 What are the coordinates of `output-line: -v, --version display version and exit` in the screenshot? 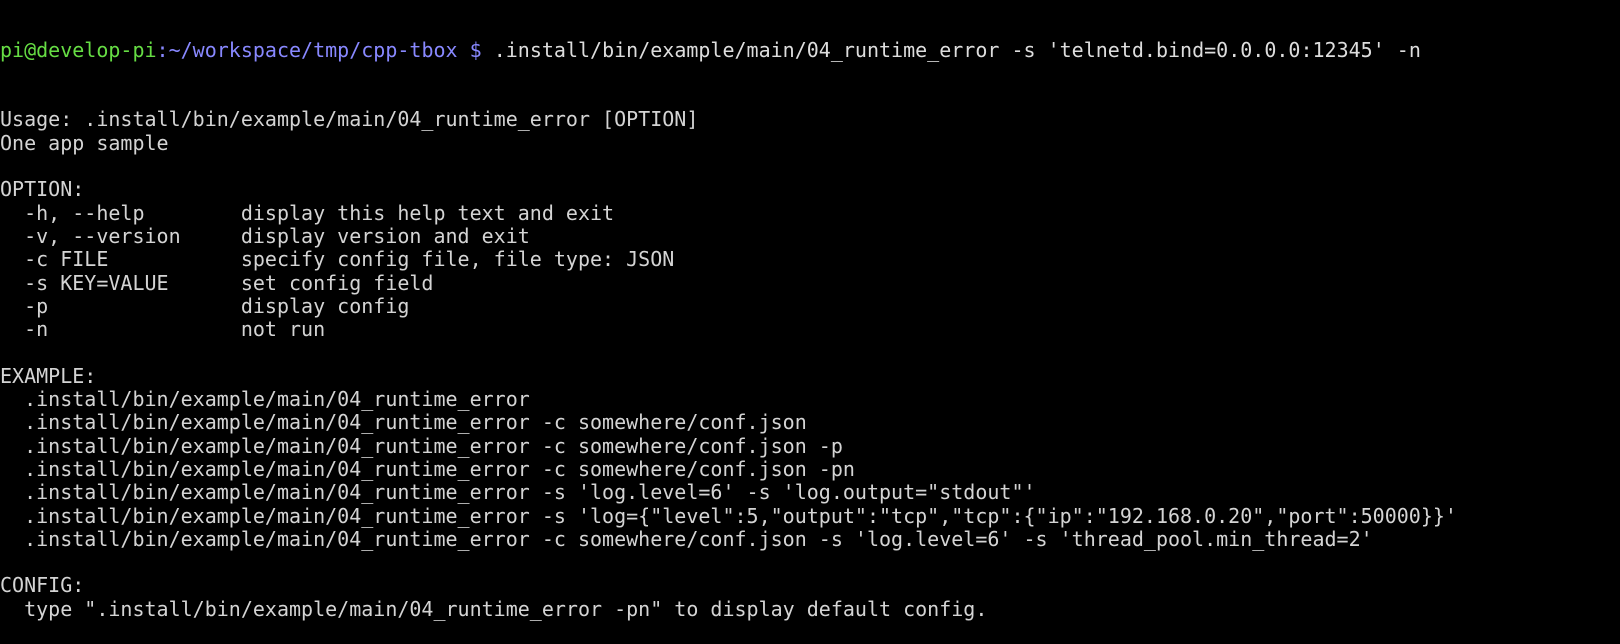 It's located at (265, 235).